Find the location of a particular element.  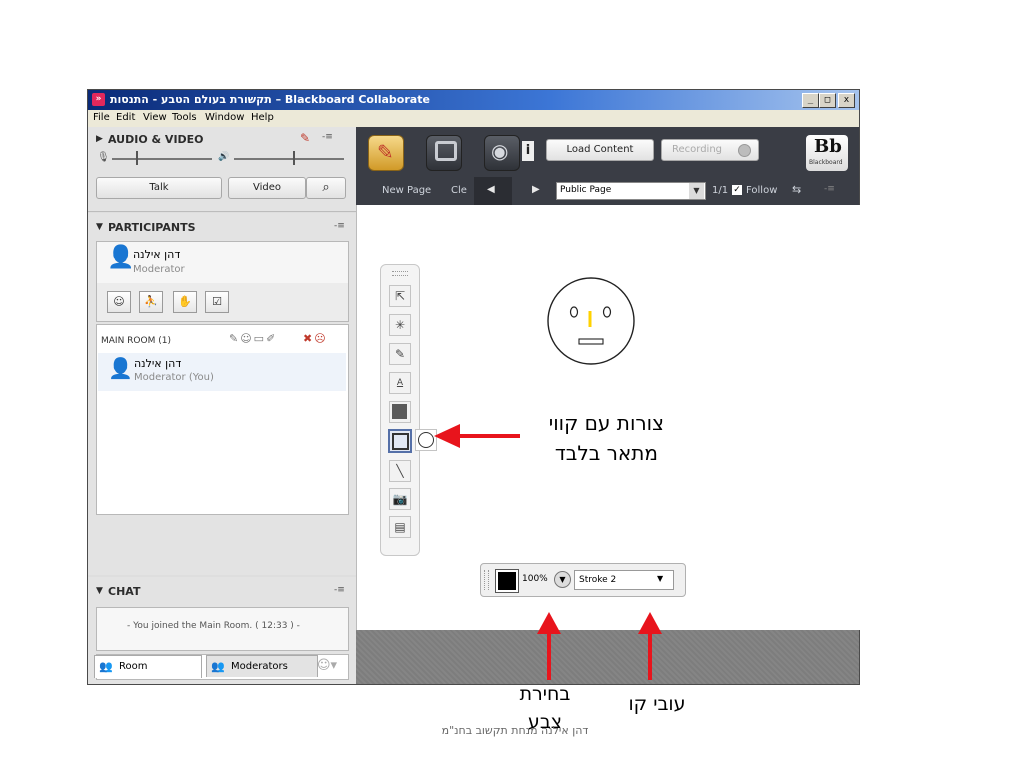

opacity-dropdown-icon: ▼ is located at coordinates (562, 579).